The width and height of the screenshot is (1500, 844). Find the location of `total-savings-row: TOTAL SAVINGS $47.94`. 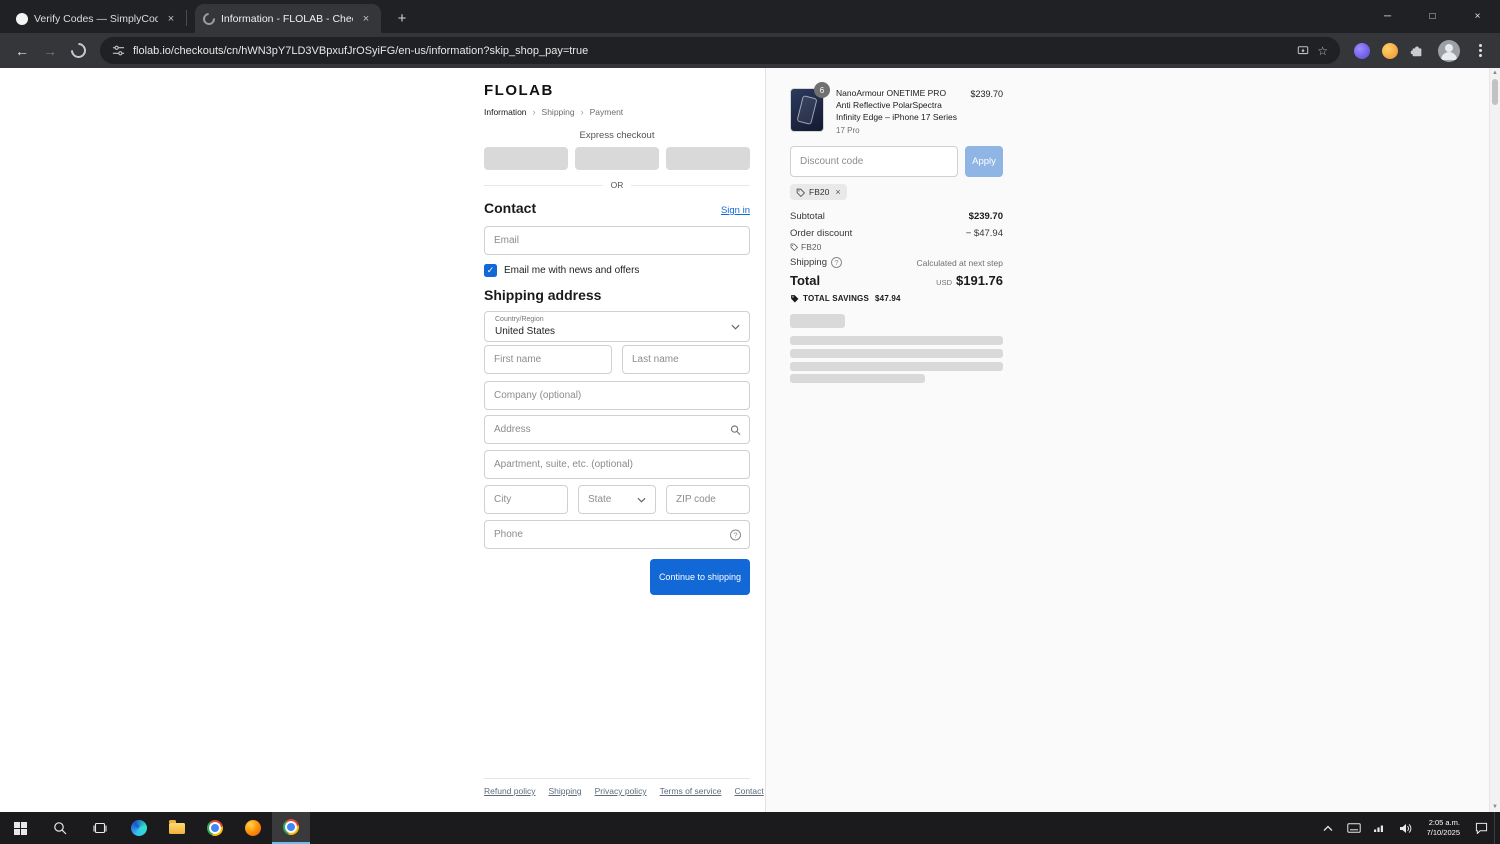

total-savings-row: TOTAL SAVINGS $47.94 is located at coordinates (896, 298).